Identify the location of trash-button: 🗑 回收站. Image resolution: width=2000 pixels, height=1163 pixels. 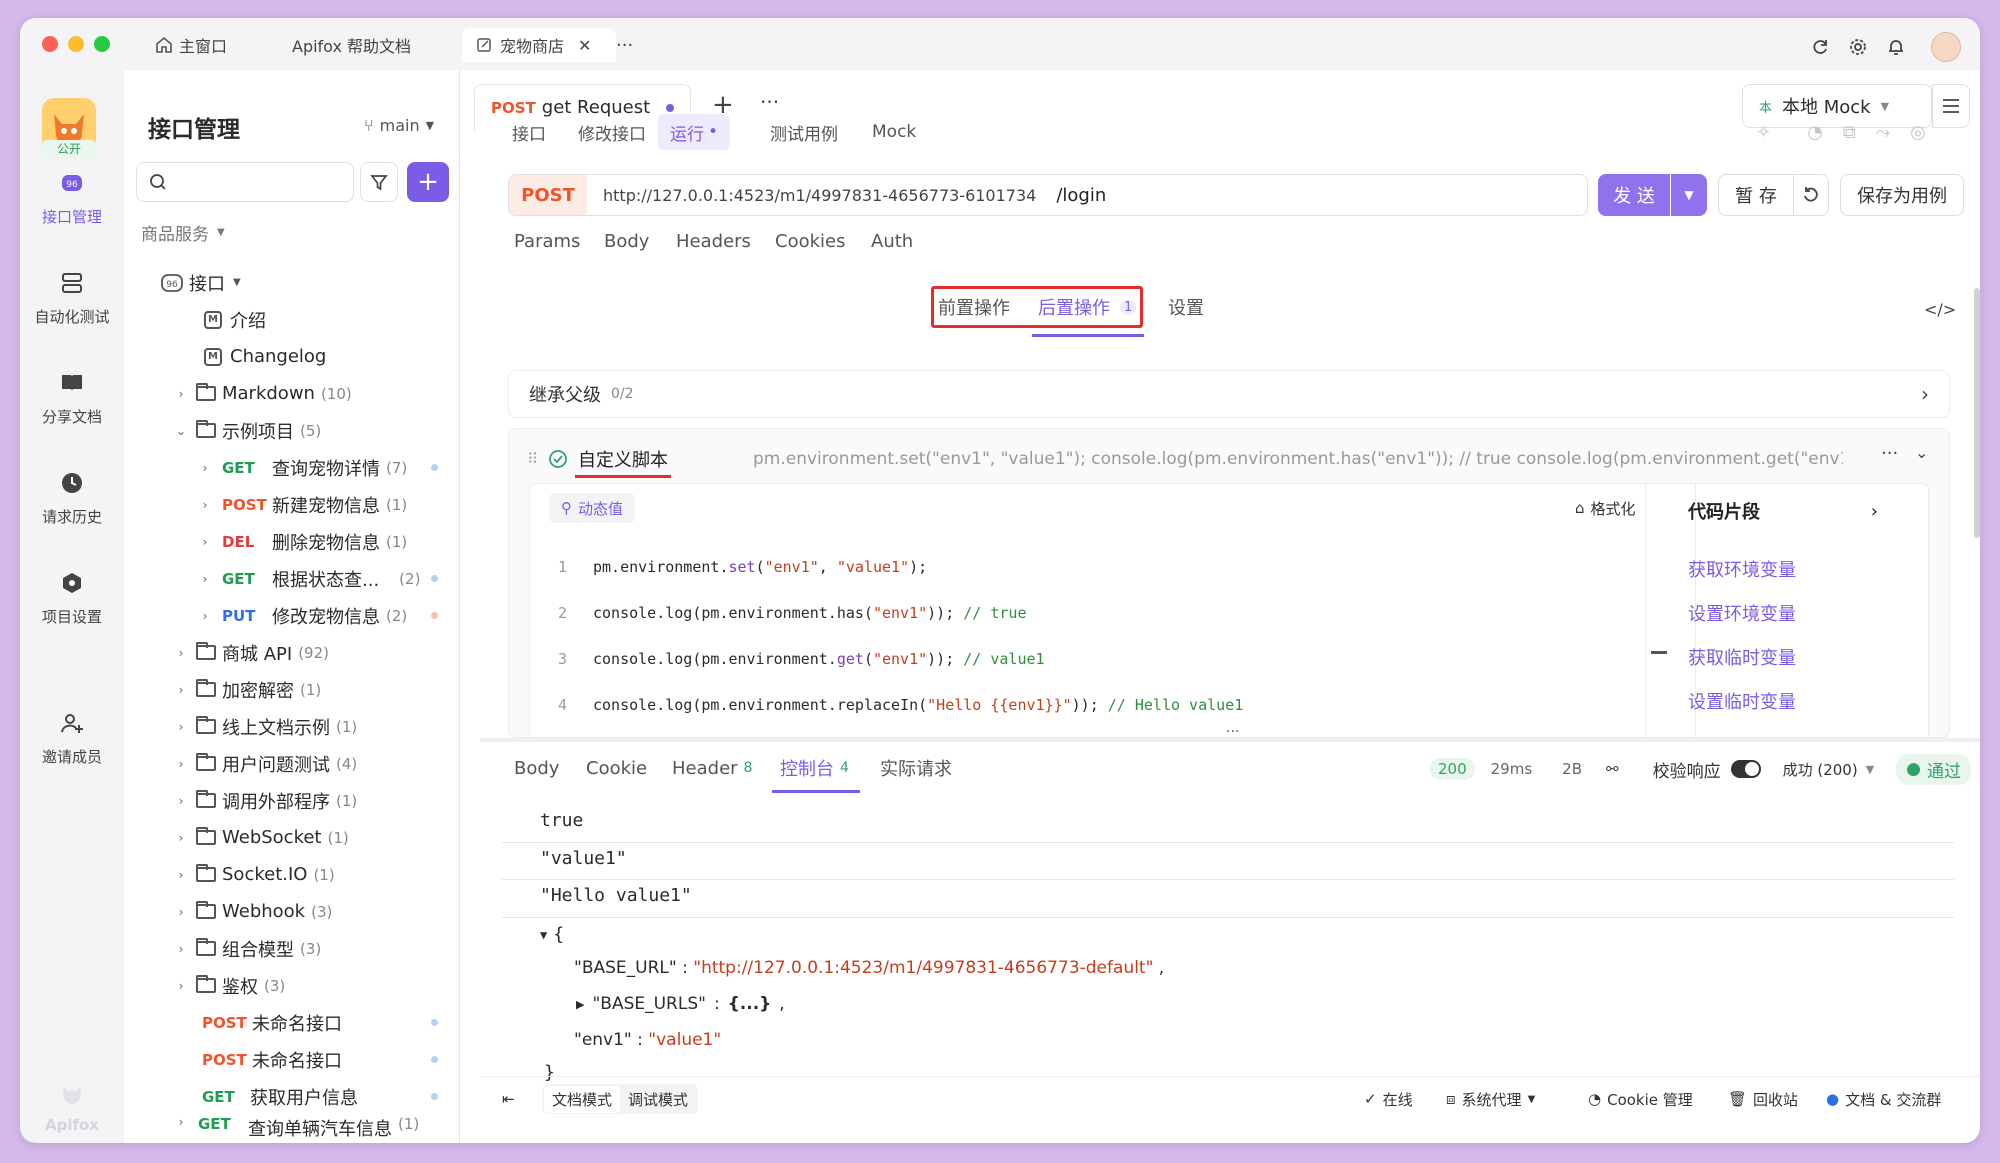
(1763, 1099).